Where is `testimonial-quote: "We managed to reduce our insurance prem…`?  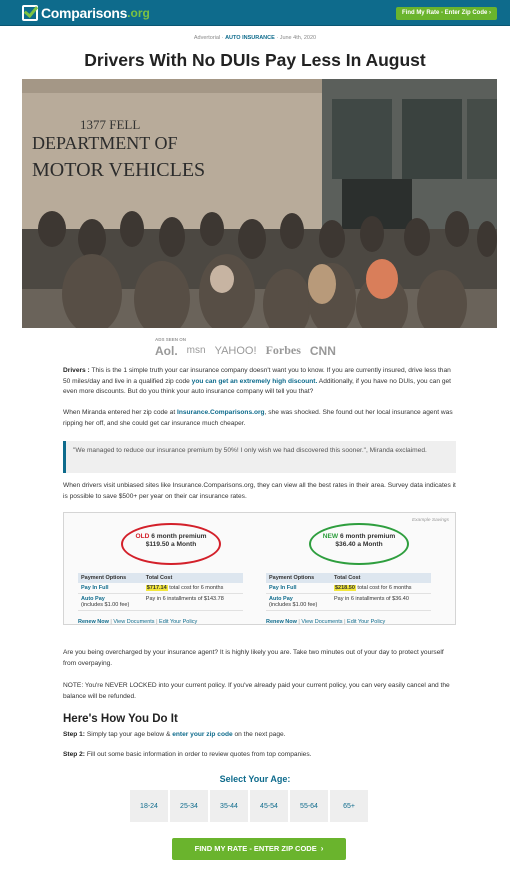 testimonial-quote: "We managed to reduce our insurance prem… is located at coordinates (259, 457).